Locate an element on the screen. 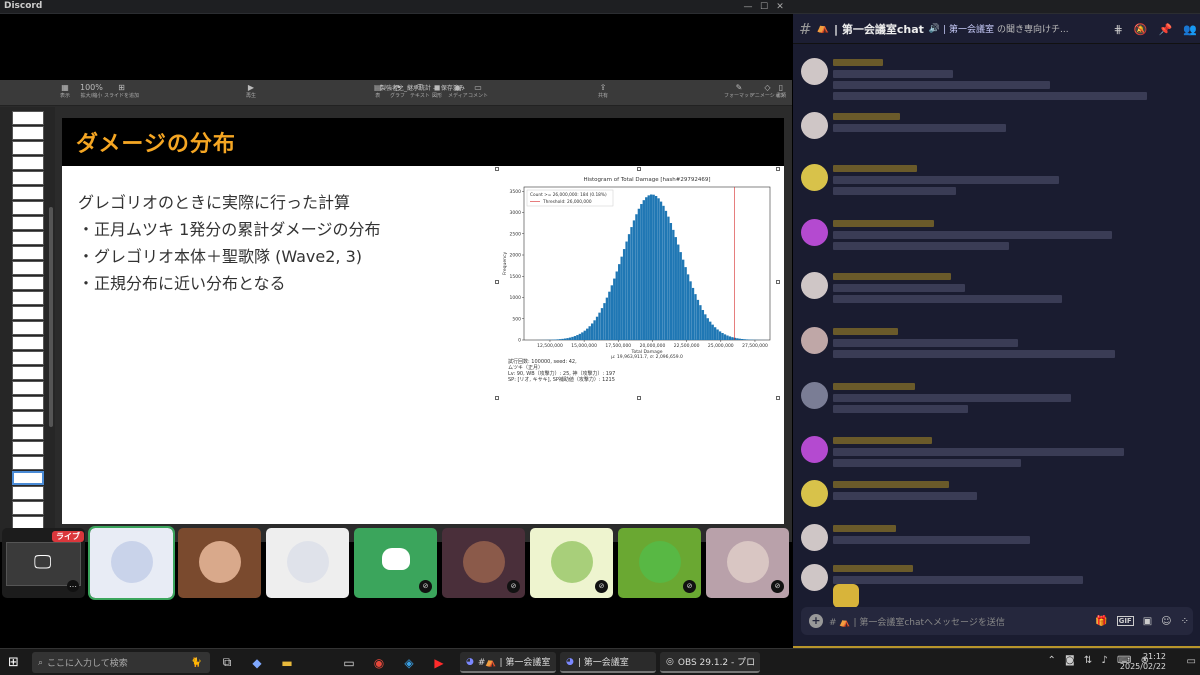  slide-navigator is located at coordinates (27, 326).